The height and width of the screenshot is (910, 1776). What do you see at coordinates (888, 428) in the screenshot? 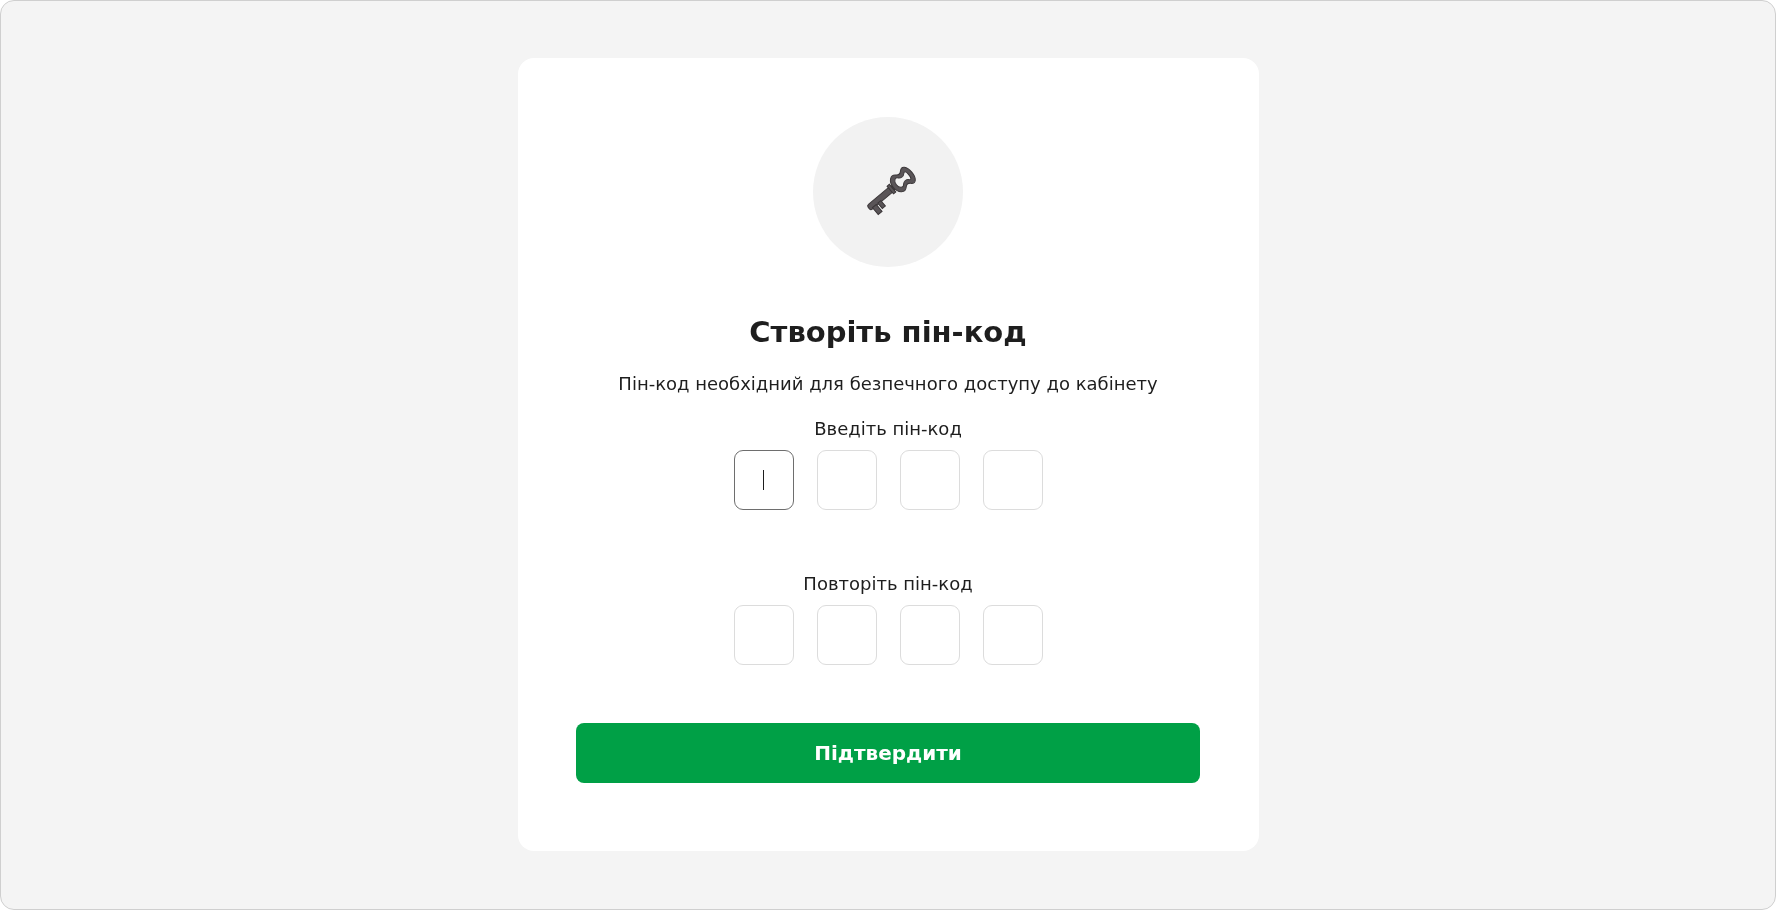
I see `field-label: Введіть пін-код` at bounding box center [888, 428].